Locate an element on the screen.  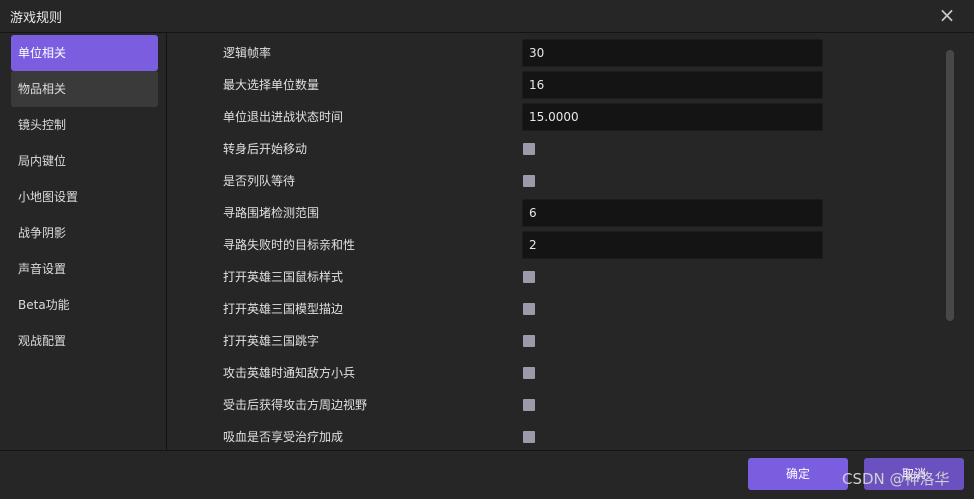
setting-label: 最大选择单位数量 is located at coordinates (271, 85).